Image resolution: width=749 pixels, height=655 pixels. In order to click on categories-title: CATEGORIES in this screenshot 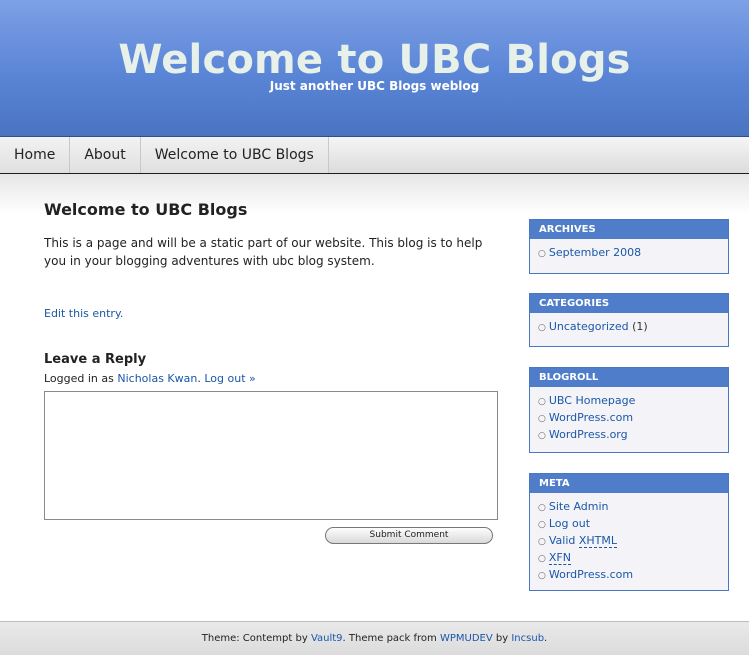, I will do `click(629, 303)`.